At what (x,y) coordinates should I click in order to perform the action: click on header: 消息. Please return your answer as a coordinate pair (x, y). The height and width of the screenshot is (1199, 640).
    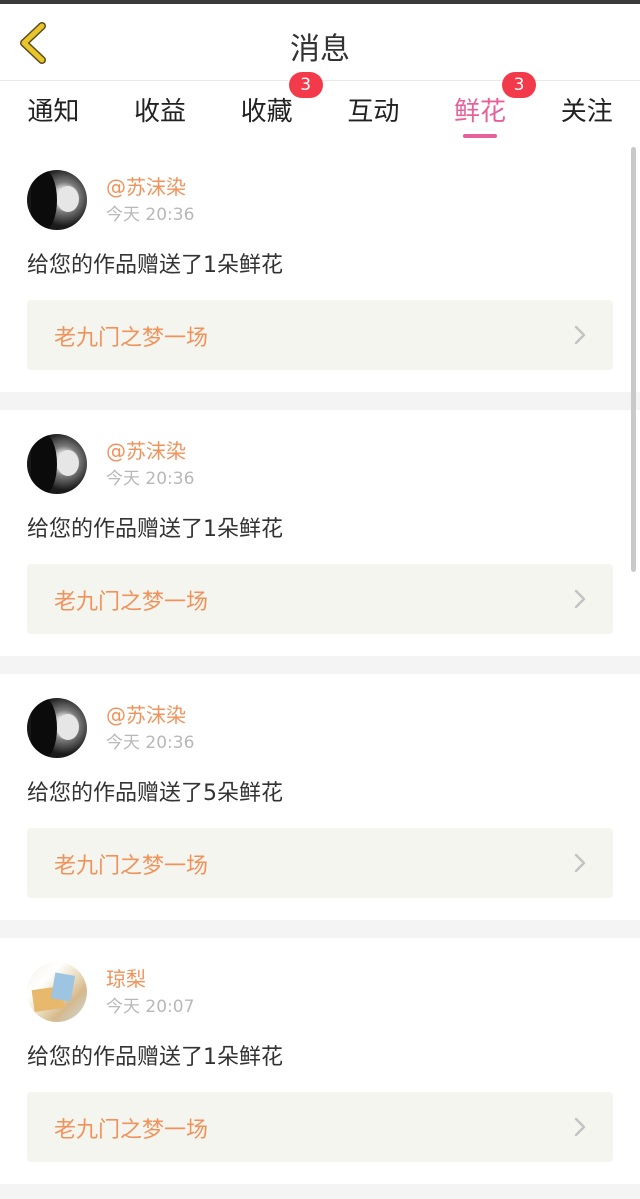
    Looking at the image, I should click on (320, 42).